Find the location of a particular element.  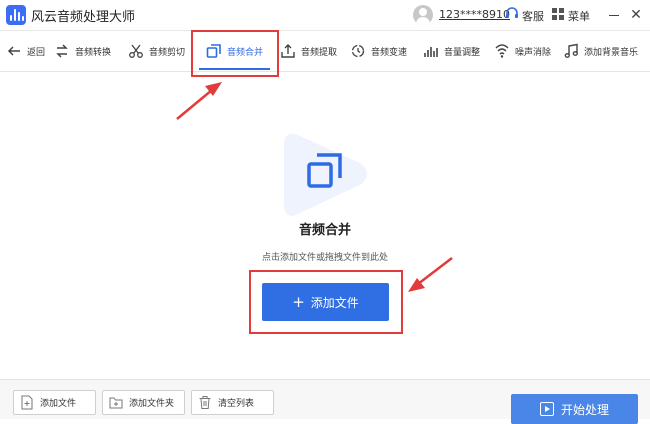

tool-add-bgm: 添加背景音乐 is located at coordinates (600, 51).